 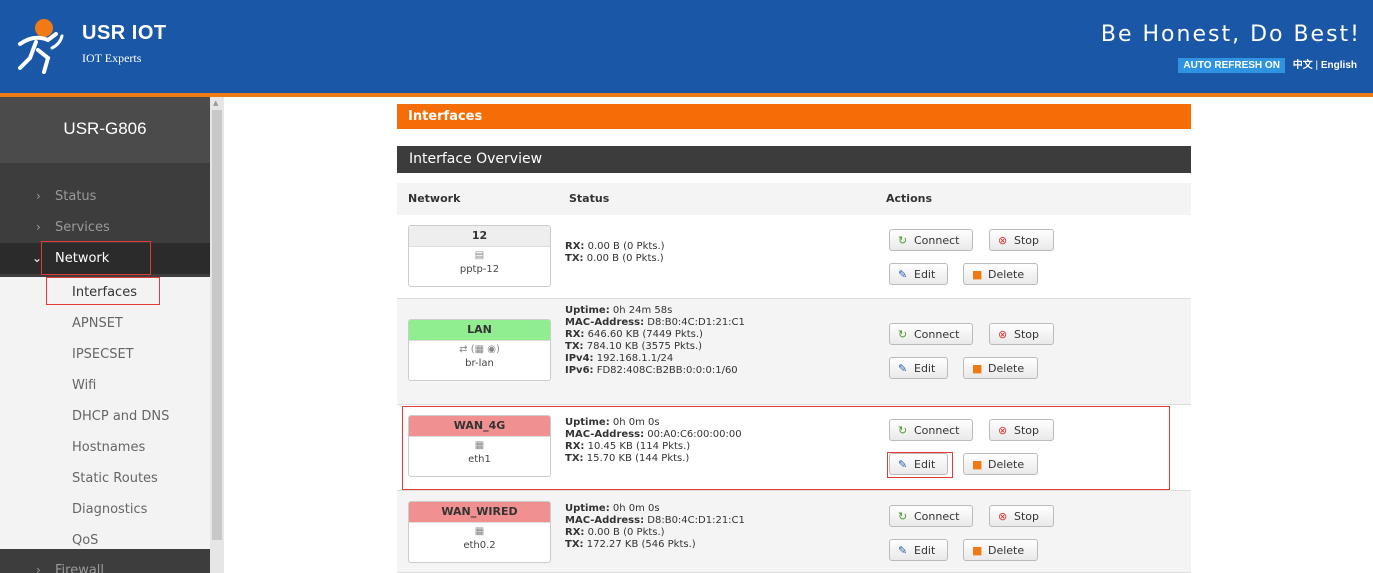 What do you see at coordinates (80, 568) in the screenshot?
I see `sidebar-item-label: Firewall` at bounding box center [80, 568].